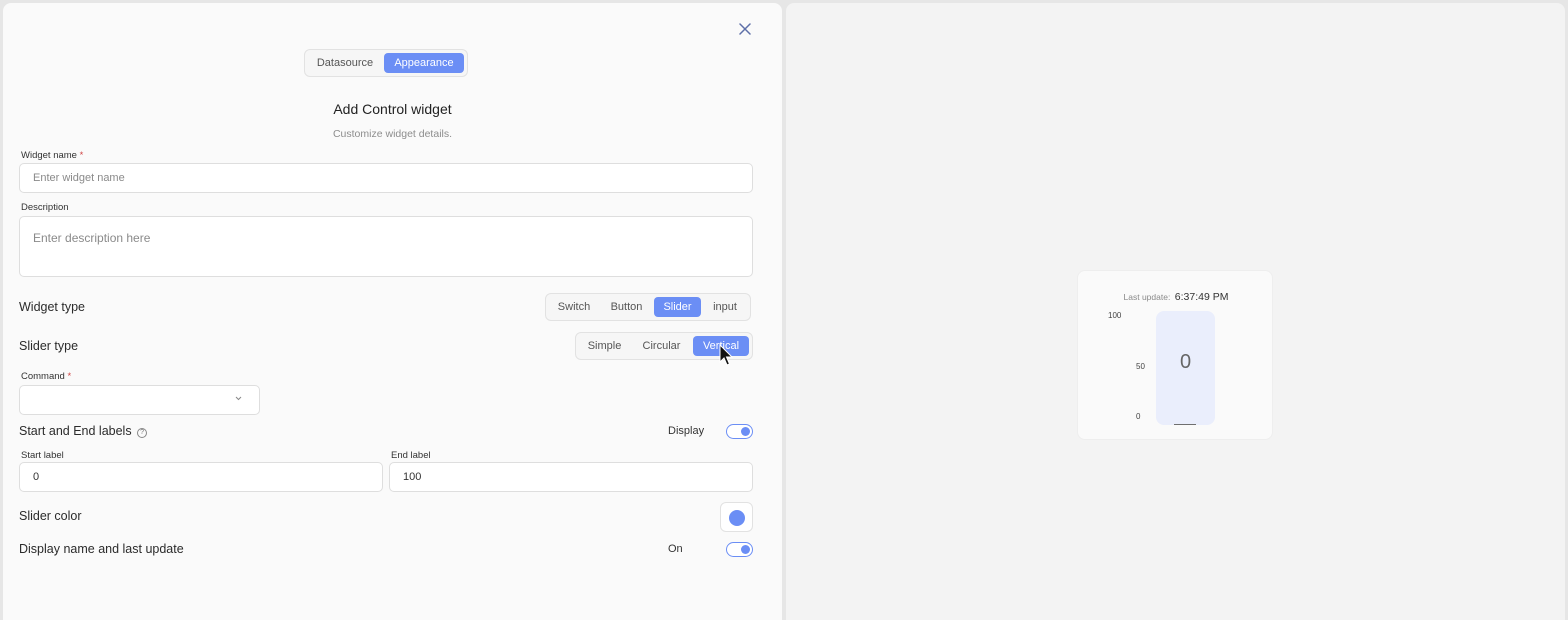  What do you see at coordinates (392, 134) in the screenshot?
I see `page-subtitle: Customize widget details.` at bounding box center [392, 134].